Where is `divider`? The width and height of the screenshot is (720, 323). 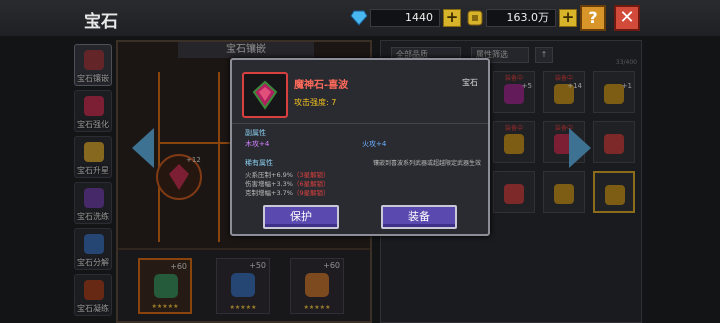 divider is located at coordinates (360, 123).